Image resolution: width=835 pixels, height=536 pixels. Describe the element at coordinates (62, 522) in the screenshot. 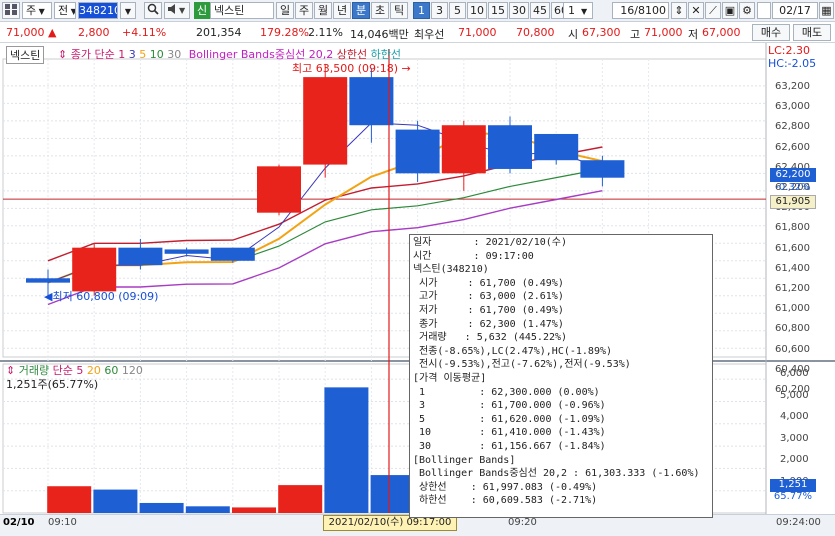

I see `time-axis-0910: 09:10` at that location.